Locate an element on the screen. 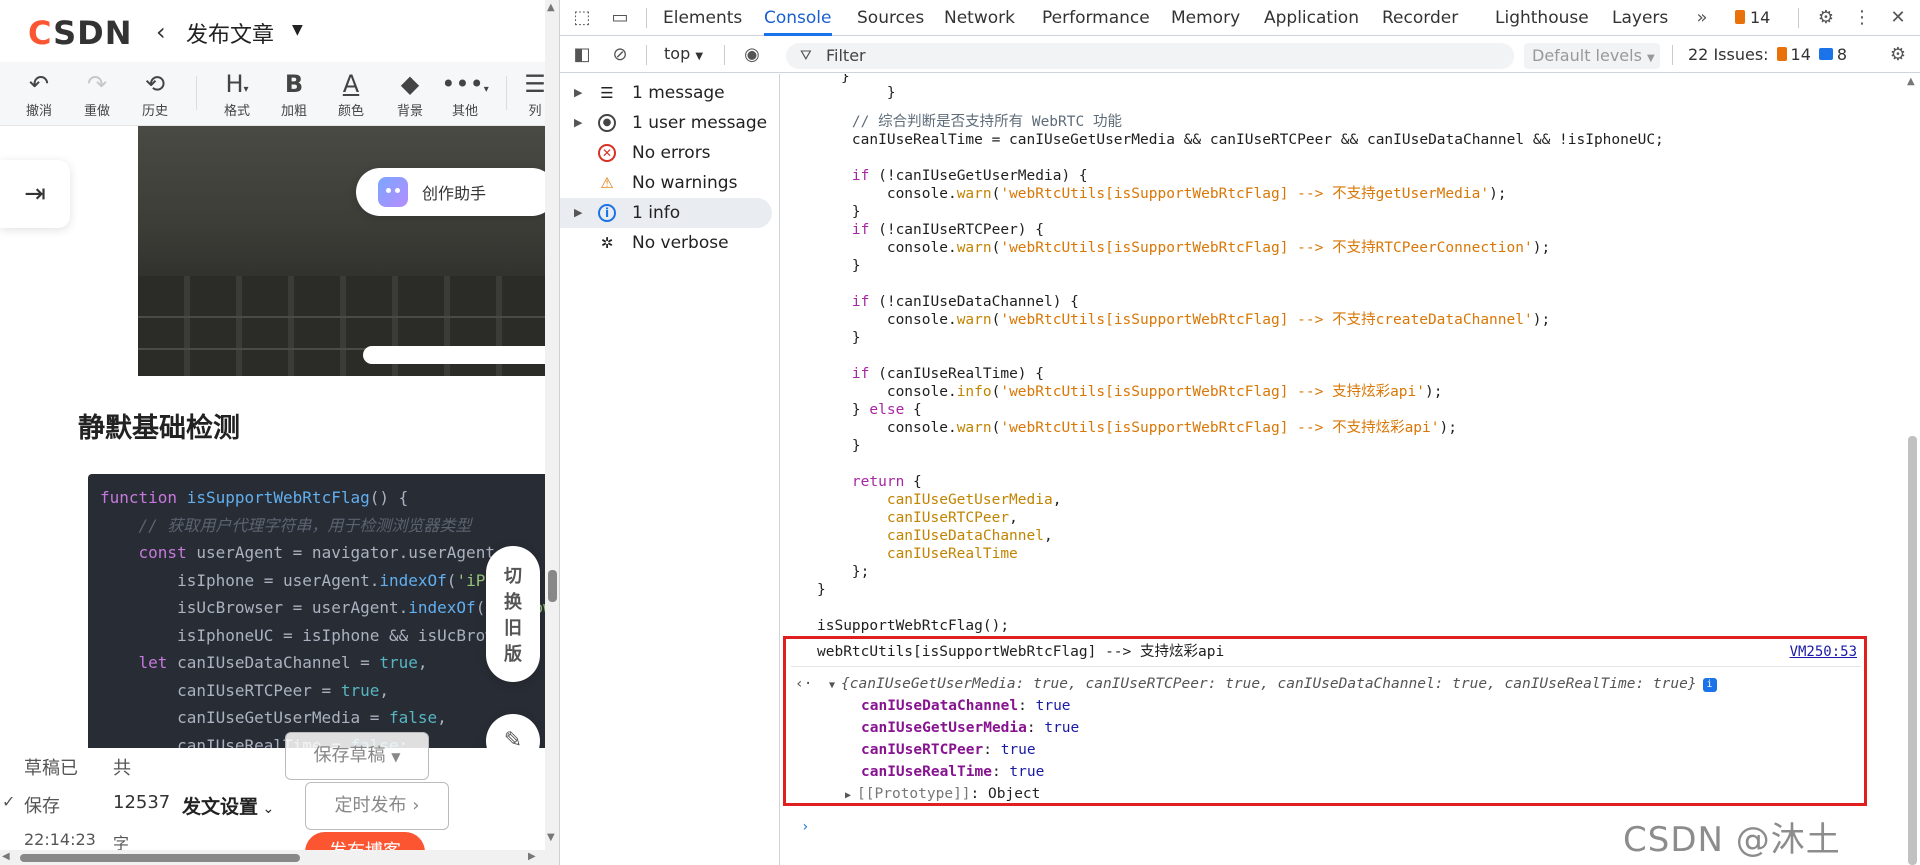 The width and height of the screenshot is (1920, 865). sidebar-toggle-icon: ◧ is located at coordinates (582, 55).